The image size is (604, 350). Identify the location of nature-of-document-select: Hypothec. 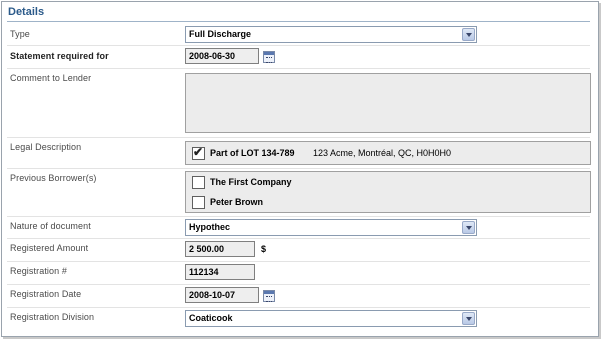
(331, 227).